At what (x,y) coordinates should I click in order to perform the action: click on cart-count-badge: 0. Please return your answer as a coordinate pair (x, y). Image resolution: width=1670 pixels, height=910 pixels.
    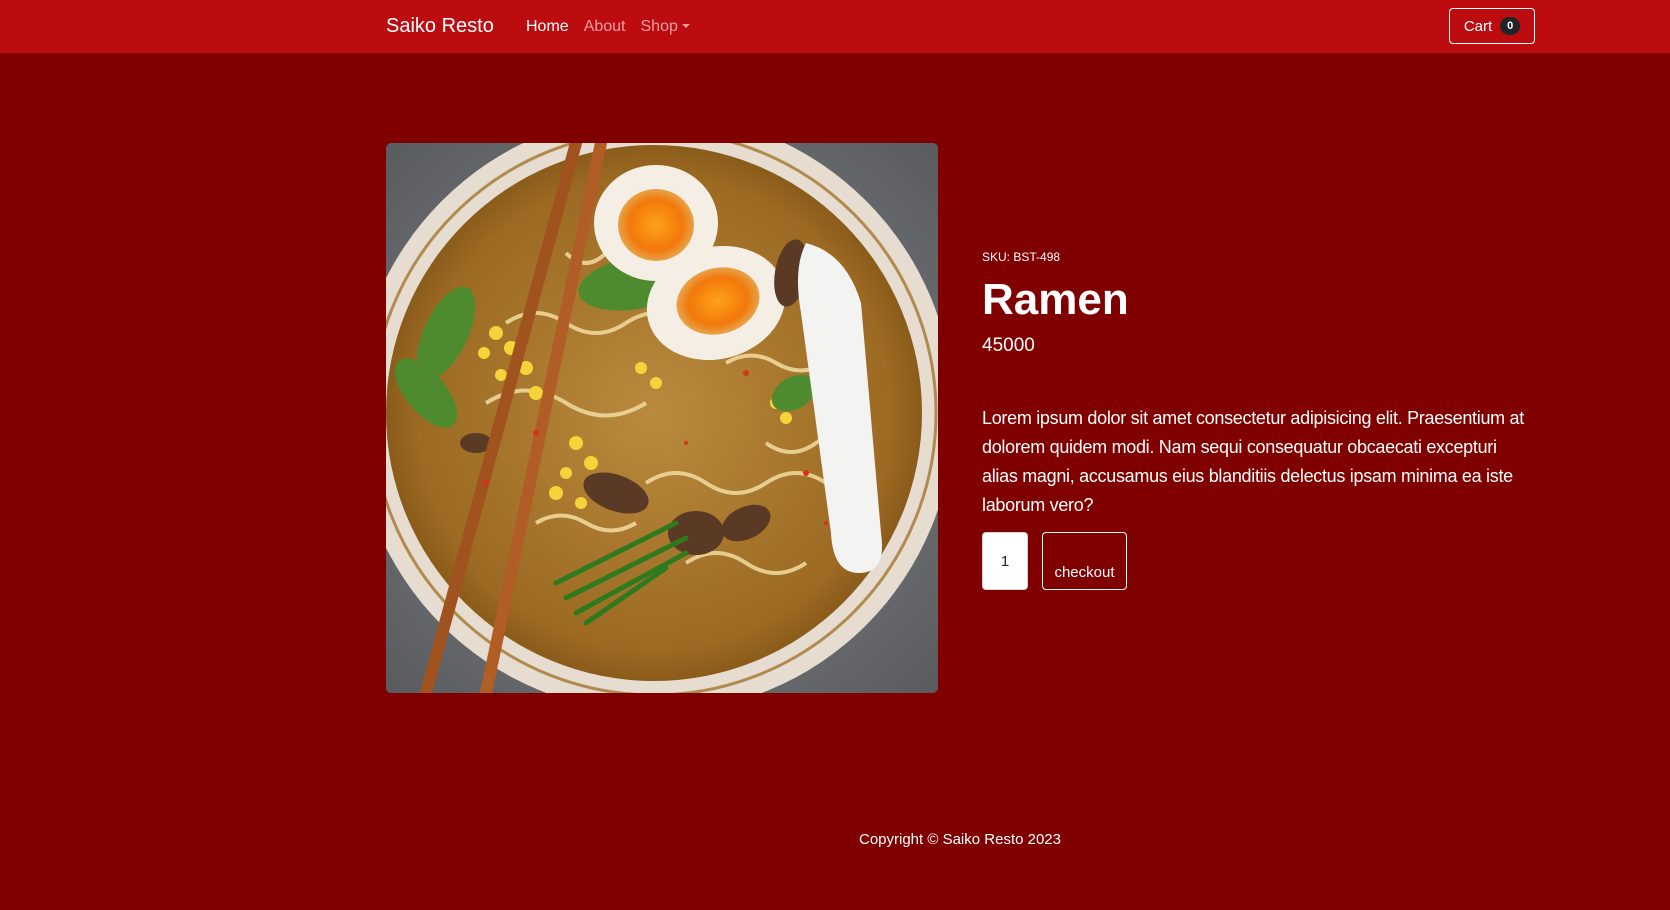
    Looking at the image, I should click on (1510, 26).